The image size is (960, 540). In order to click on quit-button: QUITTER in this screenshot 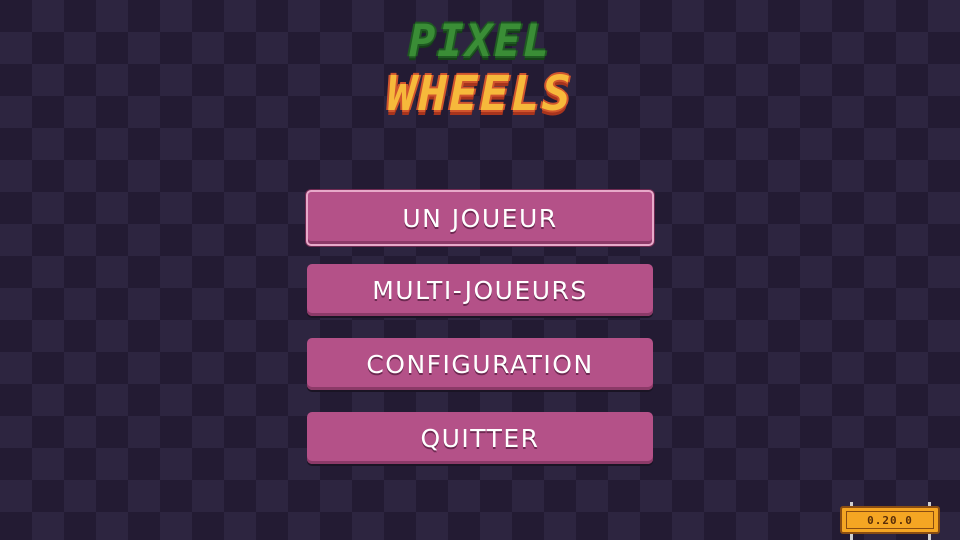, I will do `click(480, 438)`.